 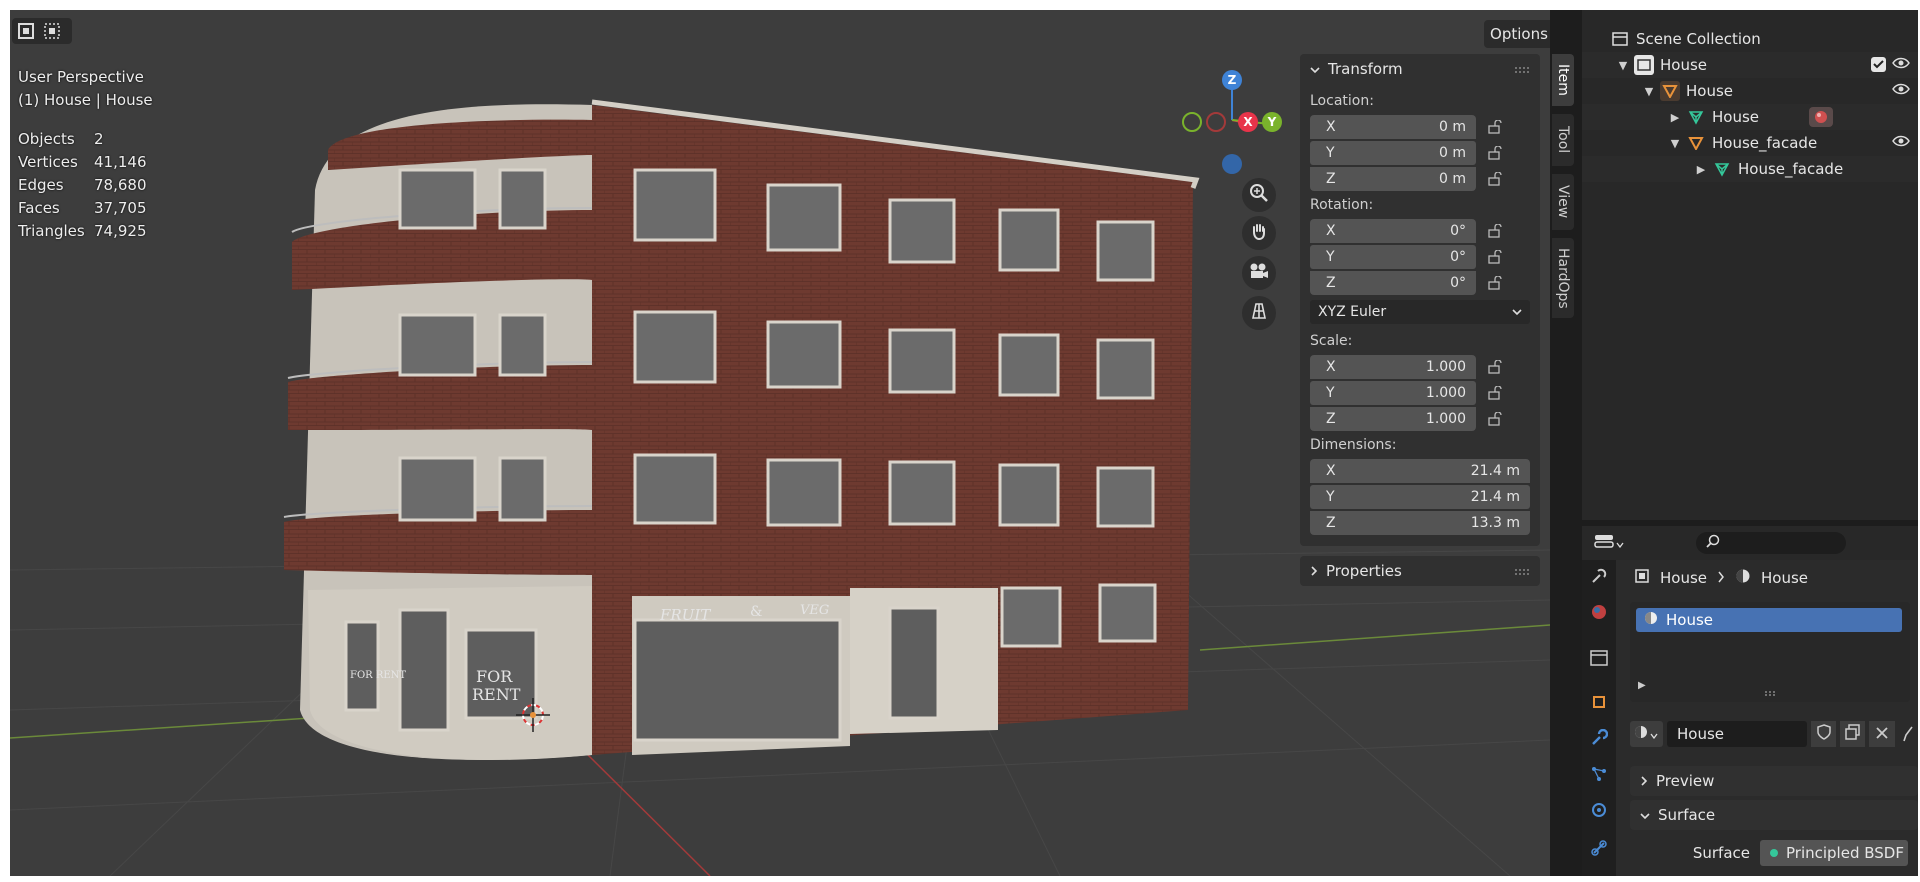 What do you see at coordinates (1192, 122) in the screenshot?
I see `gizmo-y-negative` at bounding box center [1192, 122].